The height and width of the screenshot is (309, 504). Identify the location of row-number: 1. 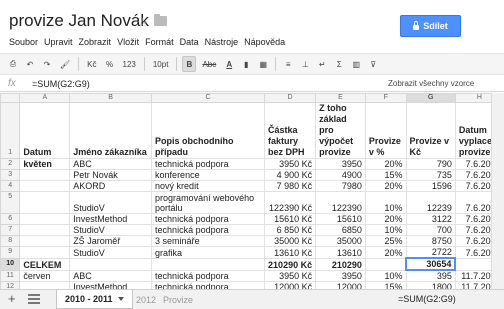
(10, 130).